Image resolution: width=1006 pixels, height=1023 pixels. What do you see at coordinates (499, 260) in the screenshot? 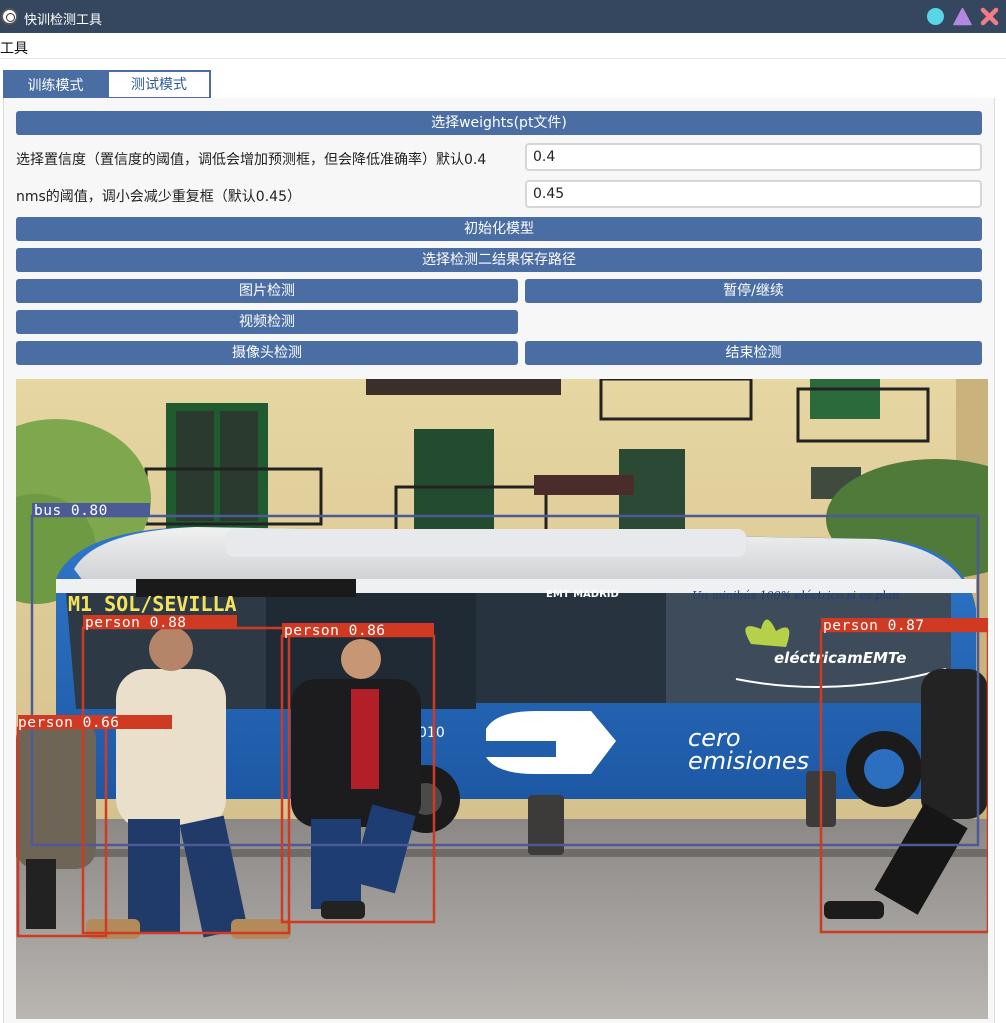
I see `select-save-path-button: 选择检测二结果保存路径` at bounding box center [499, 260].